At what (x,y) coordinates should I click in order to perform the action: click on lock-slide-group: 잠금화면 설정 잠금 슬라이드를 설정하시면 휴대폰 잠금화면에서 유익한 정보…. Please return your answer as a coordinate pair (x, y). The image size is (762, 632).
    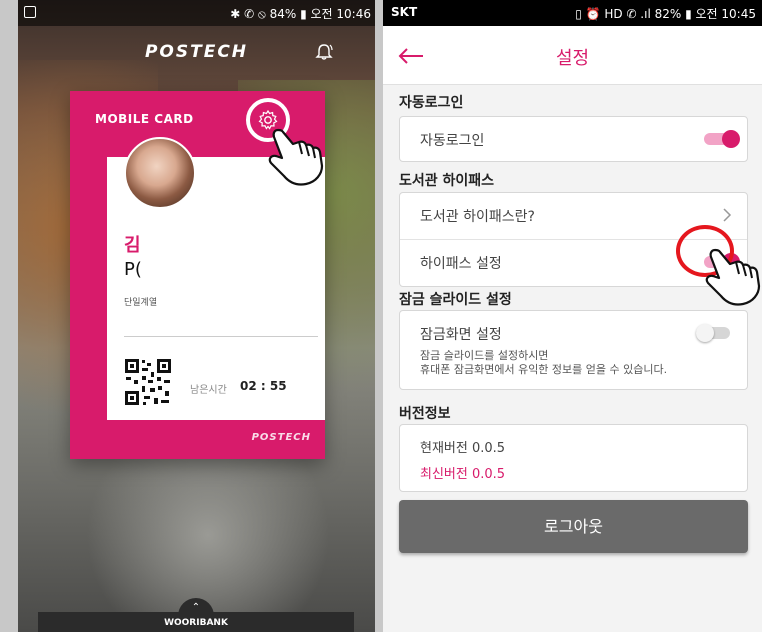
    Looking at the image, I should click on (573, 350).